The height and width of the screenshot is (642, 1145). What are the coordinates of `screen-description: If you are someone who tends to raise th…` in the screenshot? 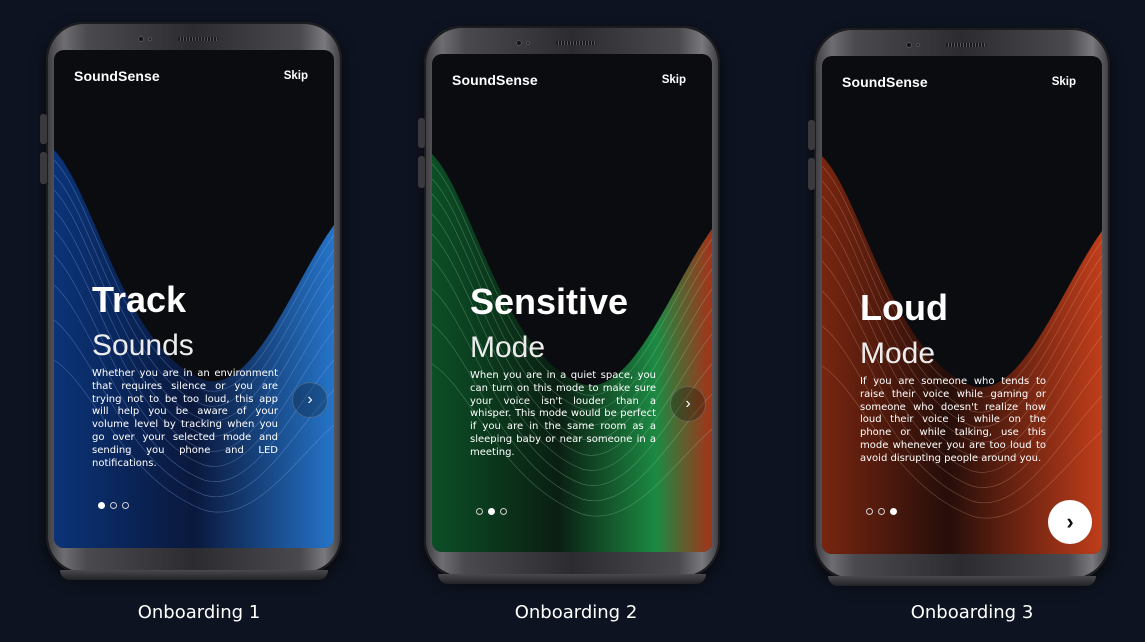 It's located at (953, 420).